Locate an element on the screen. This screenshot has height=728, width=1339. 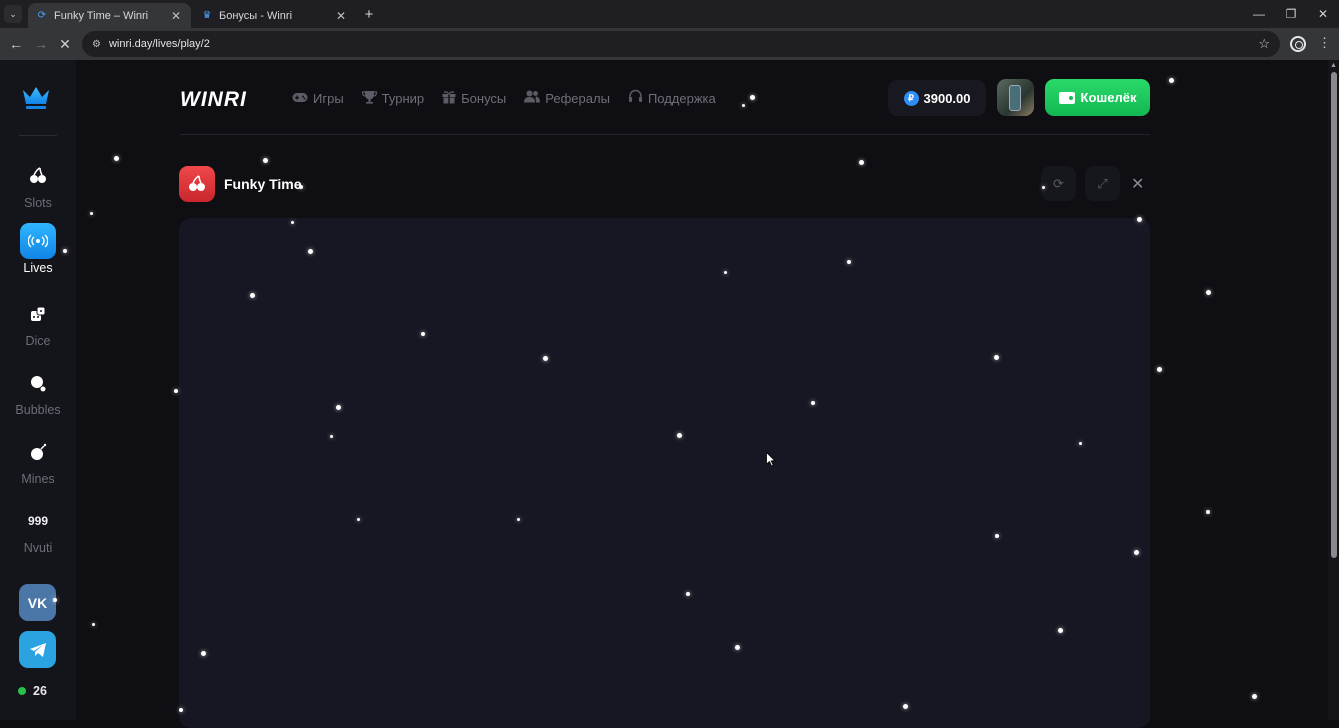
reload-game-button: ⟳ is located at coordinates (1058, 183).